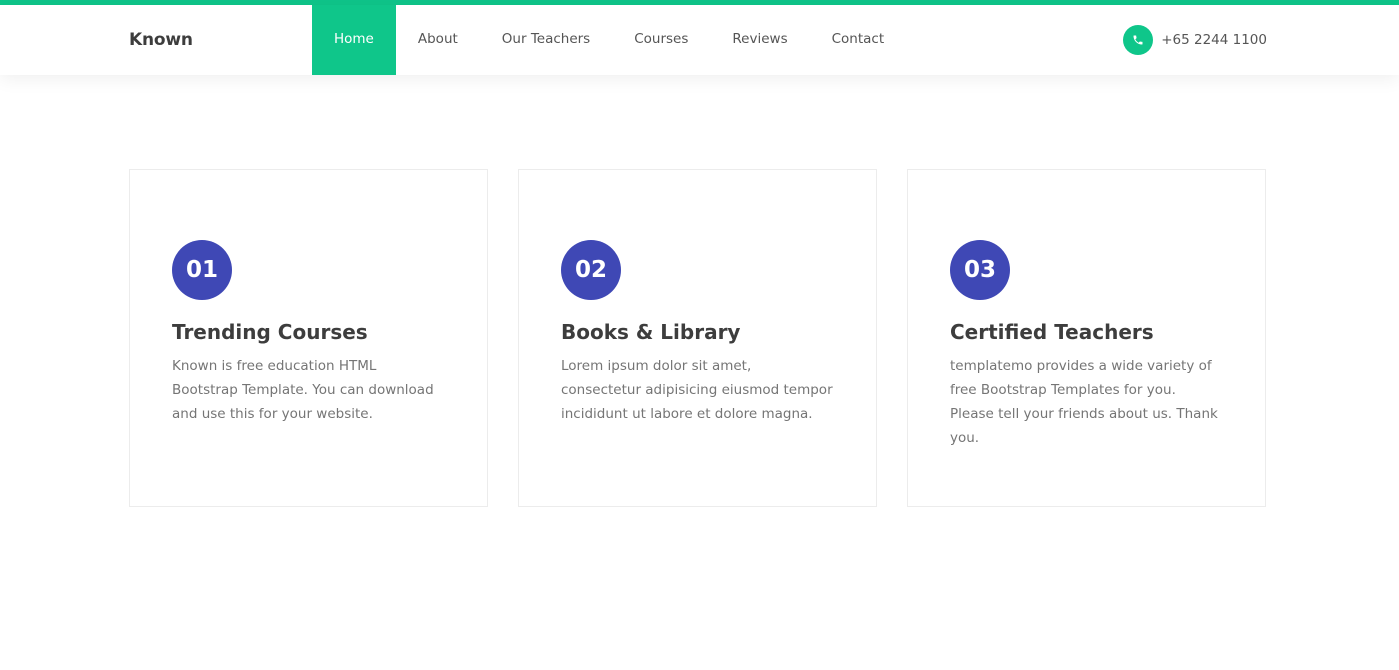 This screenshot has height=670, width=1399. What do you see at coordinates (354, 40) in the screenshot?
I see `nav-item-home: Home` at bounding box center [354, 40].